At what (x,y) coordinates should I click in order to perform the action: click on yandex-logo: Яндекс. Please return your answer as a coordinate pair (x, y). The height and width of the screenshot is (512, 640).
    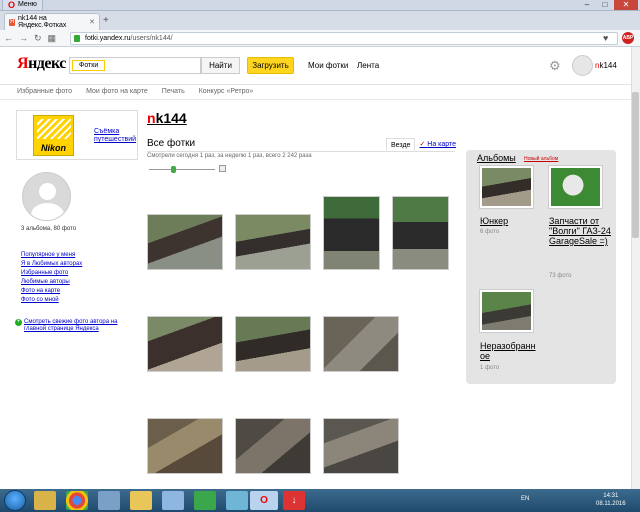
    Looking at the image, I should click on (41, 64).